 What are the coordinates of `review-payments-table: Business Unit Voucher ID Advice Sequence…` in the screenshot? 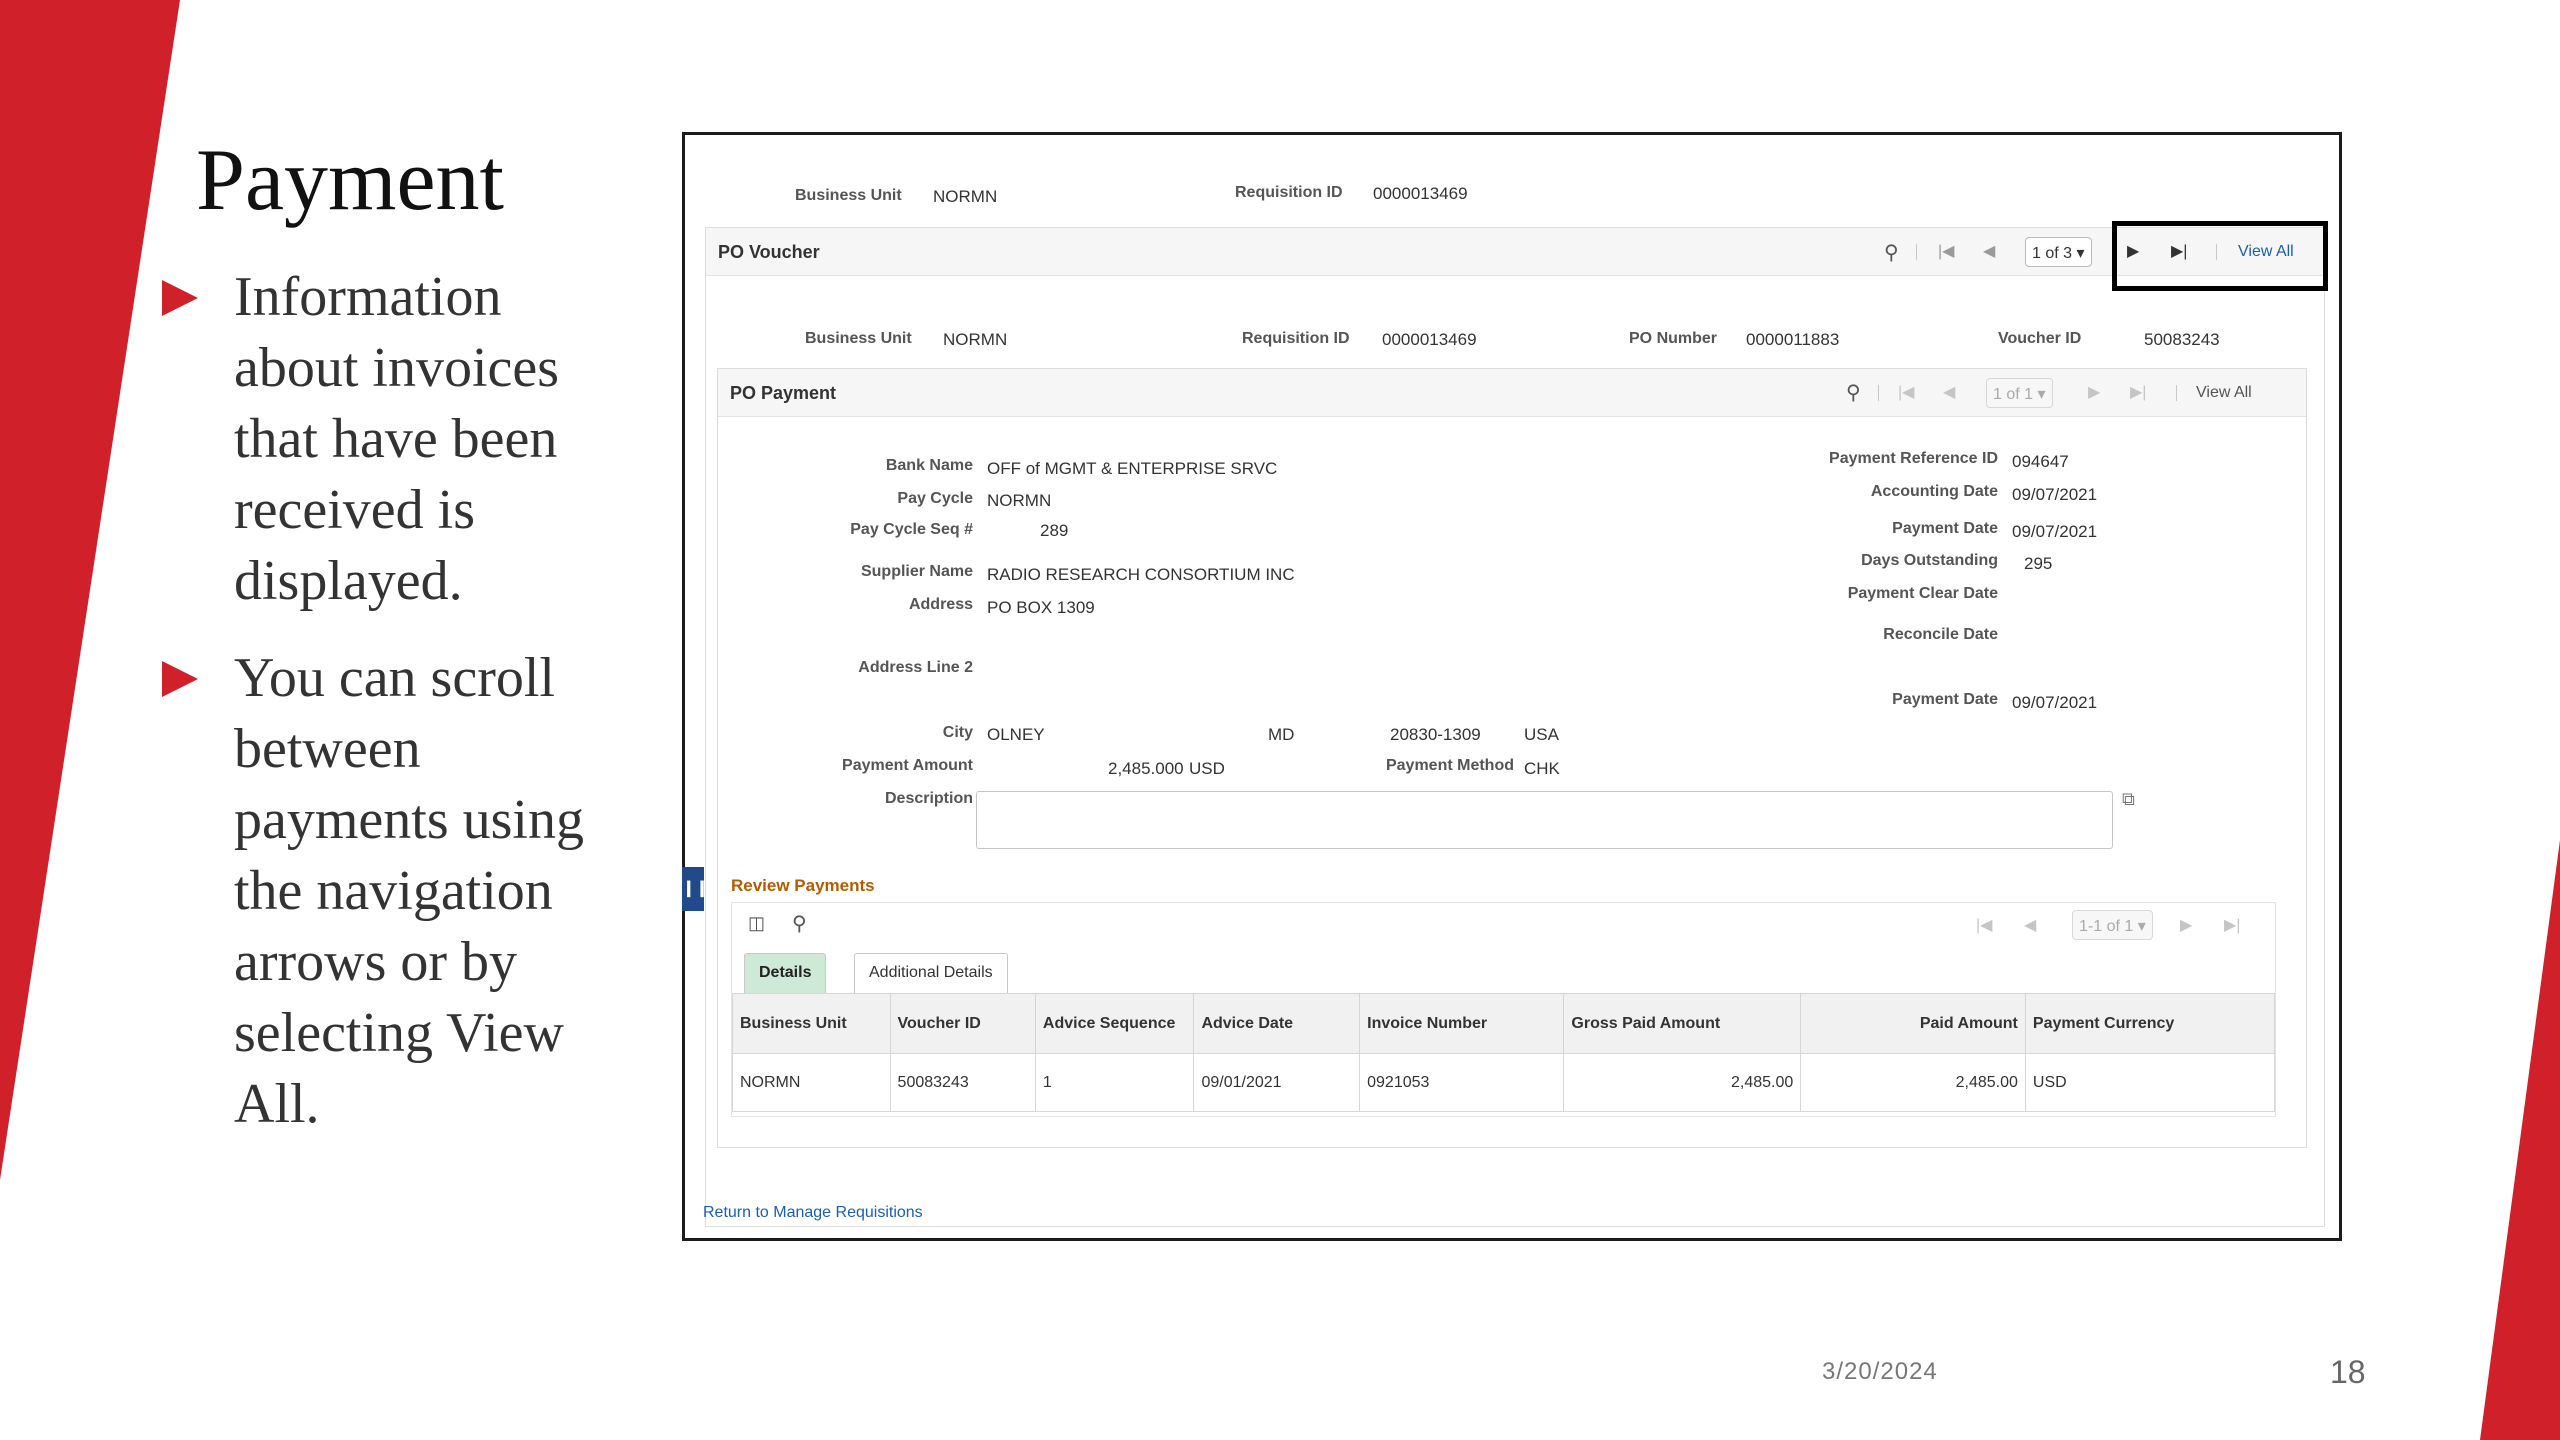 It's located at (1504, 1052).